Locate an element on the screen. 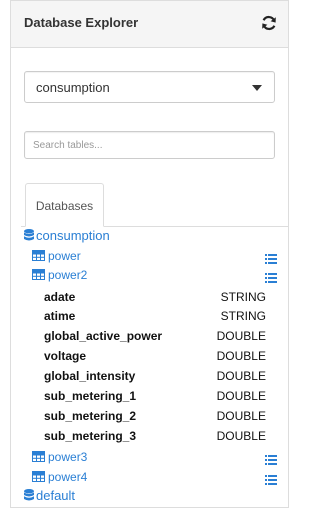 The image size is (320, 518). tree-db-consumption: consumption is located at coordinates (67, 236).